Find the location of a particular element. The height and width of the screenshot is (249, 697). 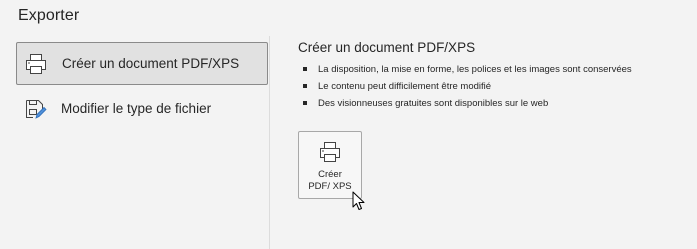

page-title: Exporter is located at coordinates (49, 15).